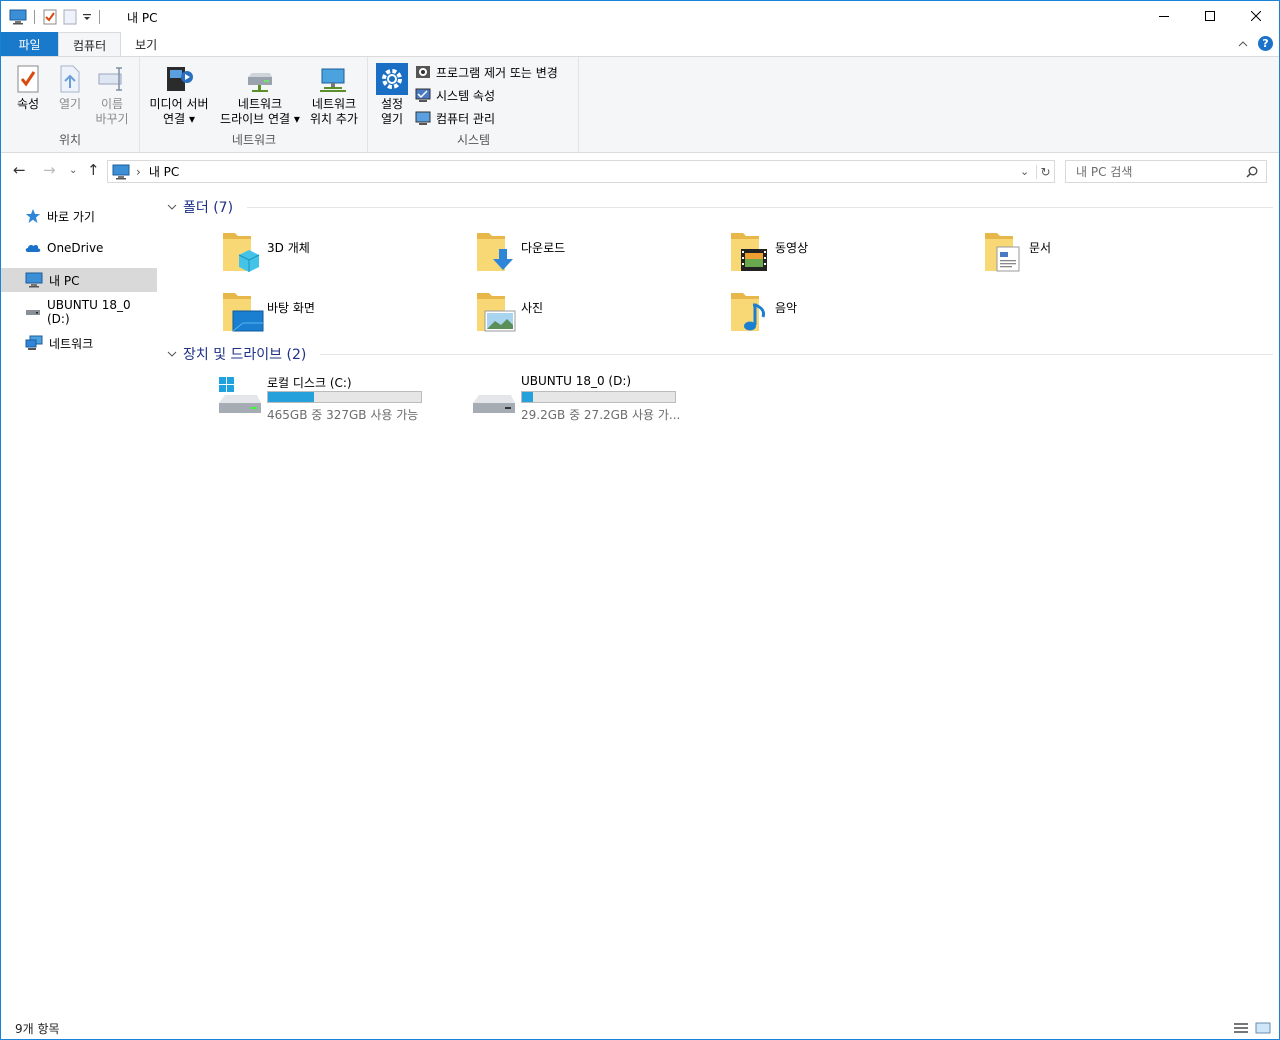  What do you see at coordinates (110, 79) in the screenshot?
I see `rename-icon` at bounding box center [110, 79].